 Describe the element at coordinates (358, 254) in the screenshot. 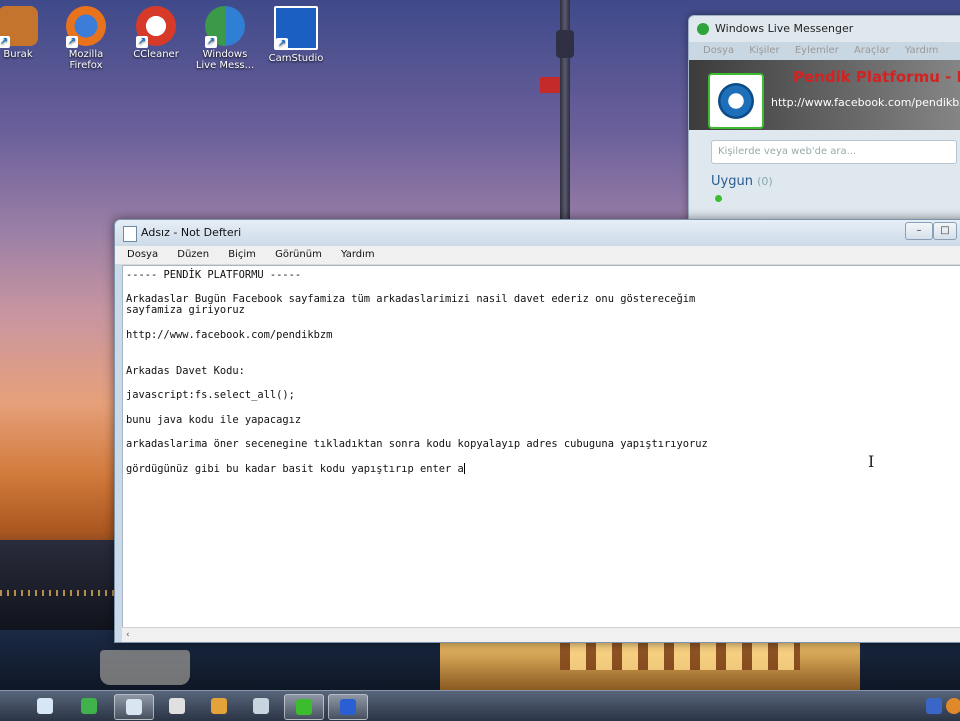

I see `notepad-menu-help: Yardım` at that location.